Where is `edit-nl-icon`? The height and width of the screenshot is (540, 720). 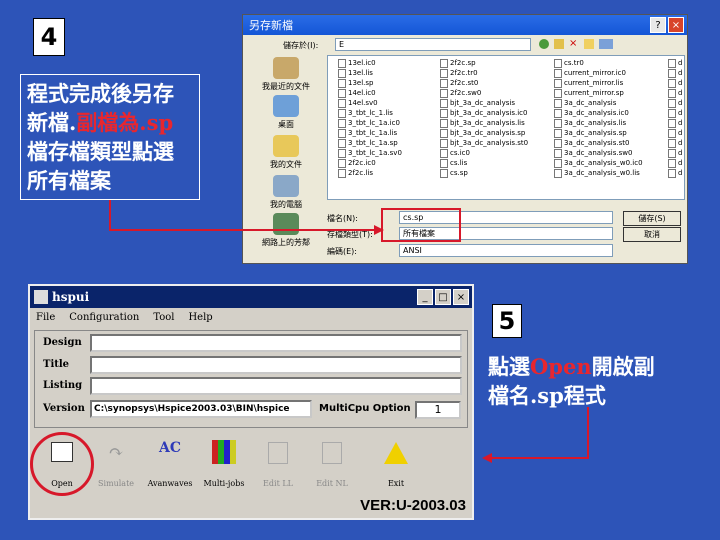 edit-nl-icon is located at coordinates (332, 453).